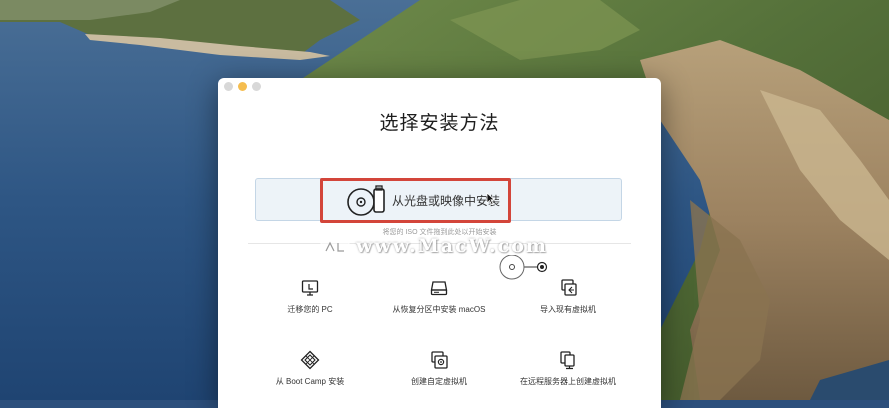 This screenshot has height=408, width=889. I want to click on watermark-text: www.MacW.com, so click(452, 246).